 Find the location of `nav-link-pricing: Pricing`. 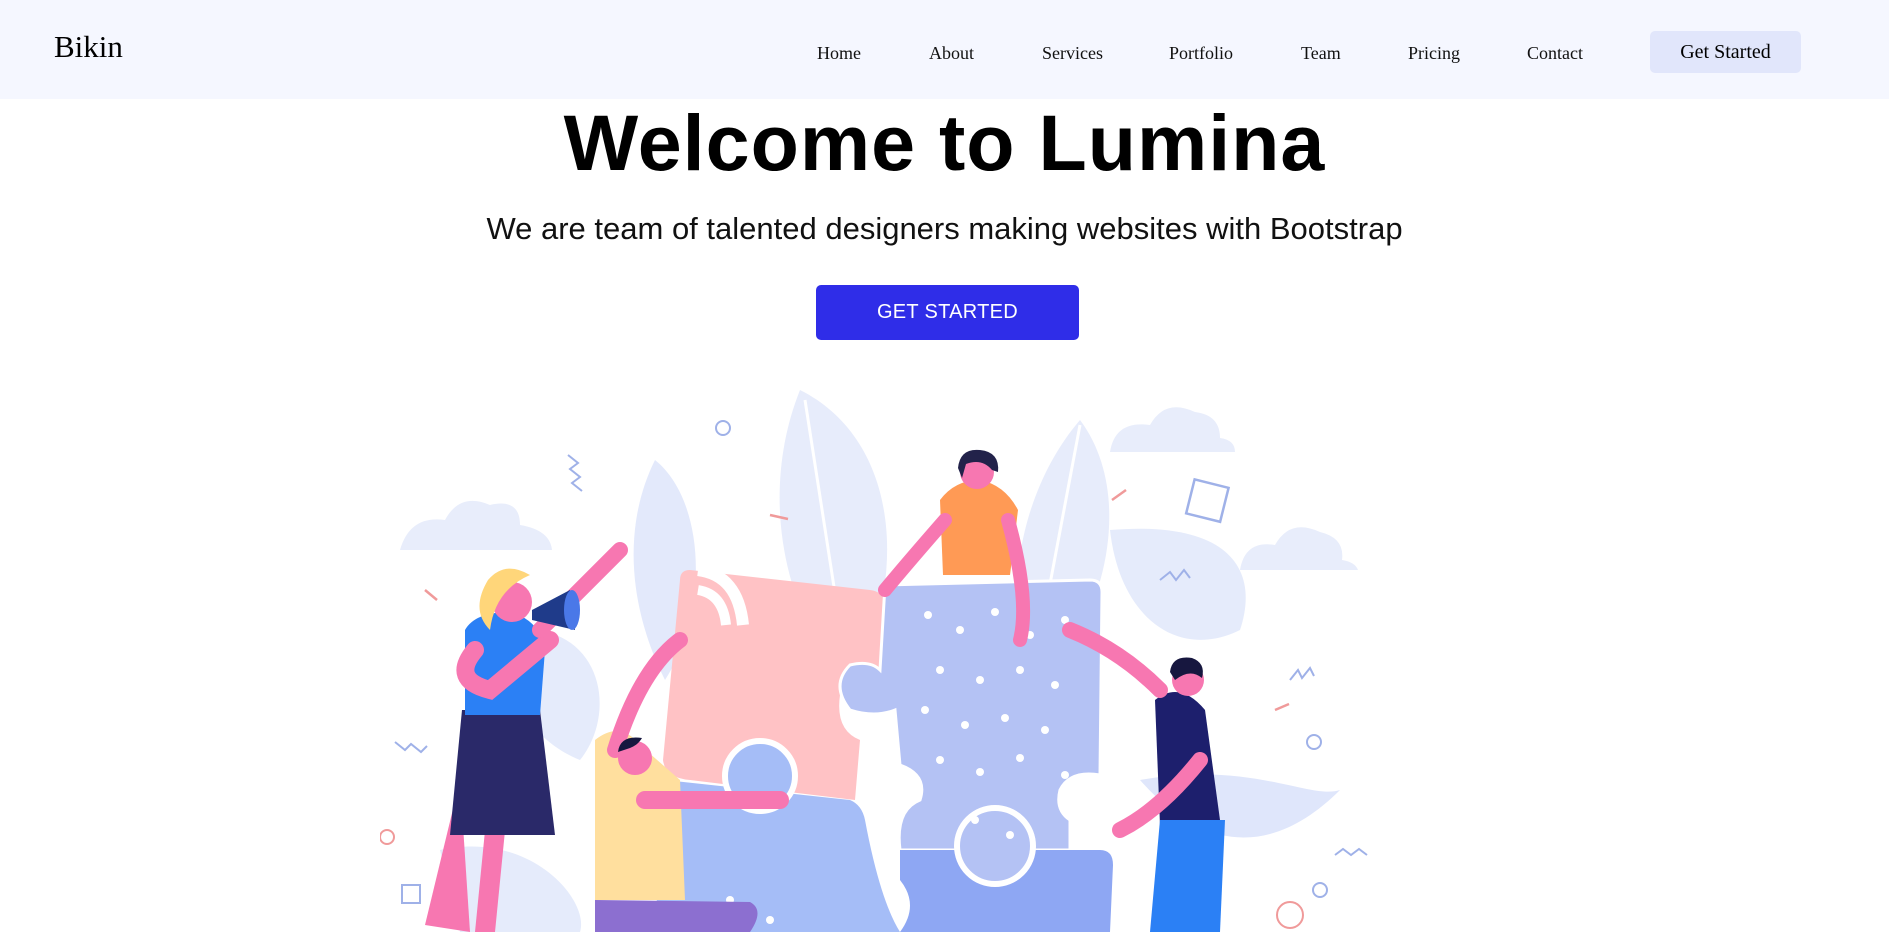

nav-link-pricing: Pricing is located at coordinates (1434, 53).